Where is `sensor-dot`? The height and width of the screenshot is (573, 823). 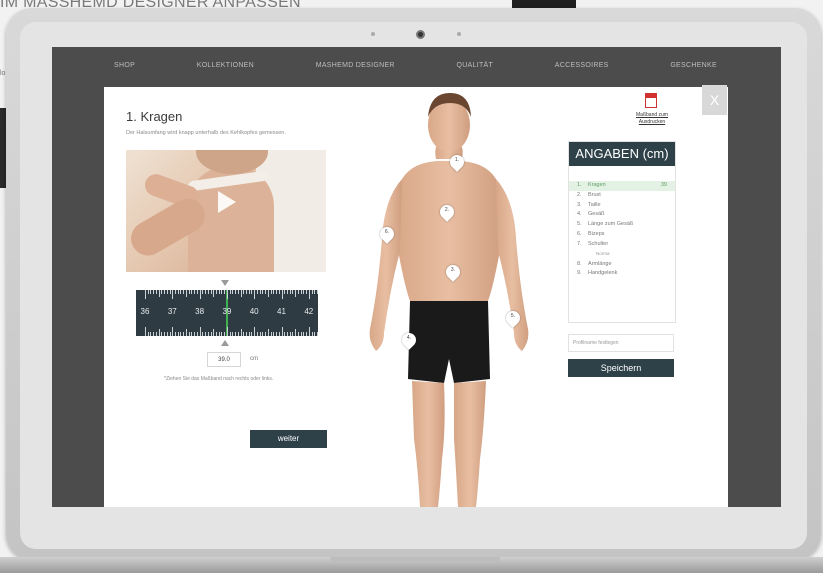
sensor-dot is located at coordinates (459, 34).